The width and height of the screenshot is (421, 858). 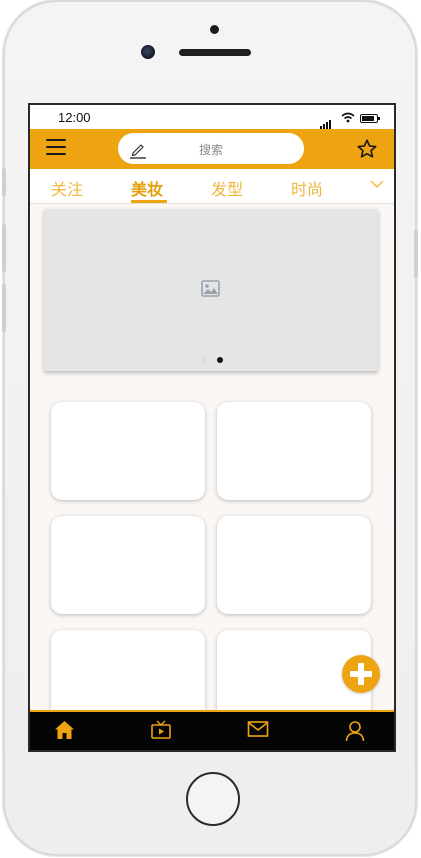 What do you see at coordinates (74, 117) in the screenshot?
I see `status-time: 12:00` at bounding box center [74, 117].